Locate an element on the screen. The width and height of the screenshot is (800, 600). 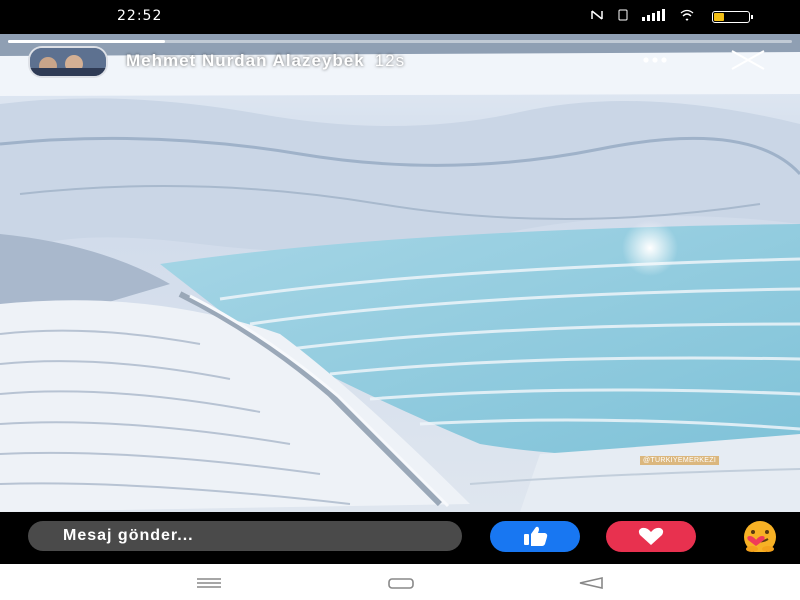
story-header: Mehmet Nurdan Alazeybek 12s is located at coordinates (400, 61).